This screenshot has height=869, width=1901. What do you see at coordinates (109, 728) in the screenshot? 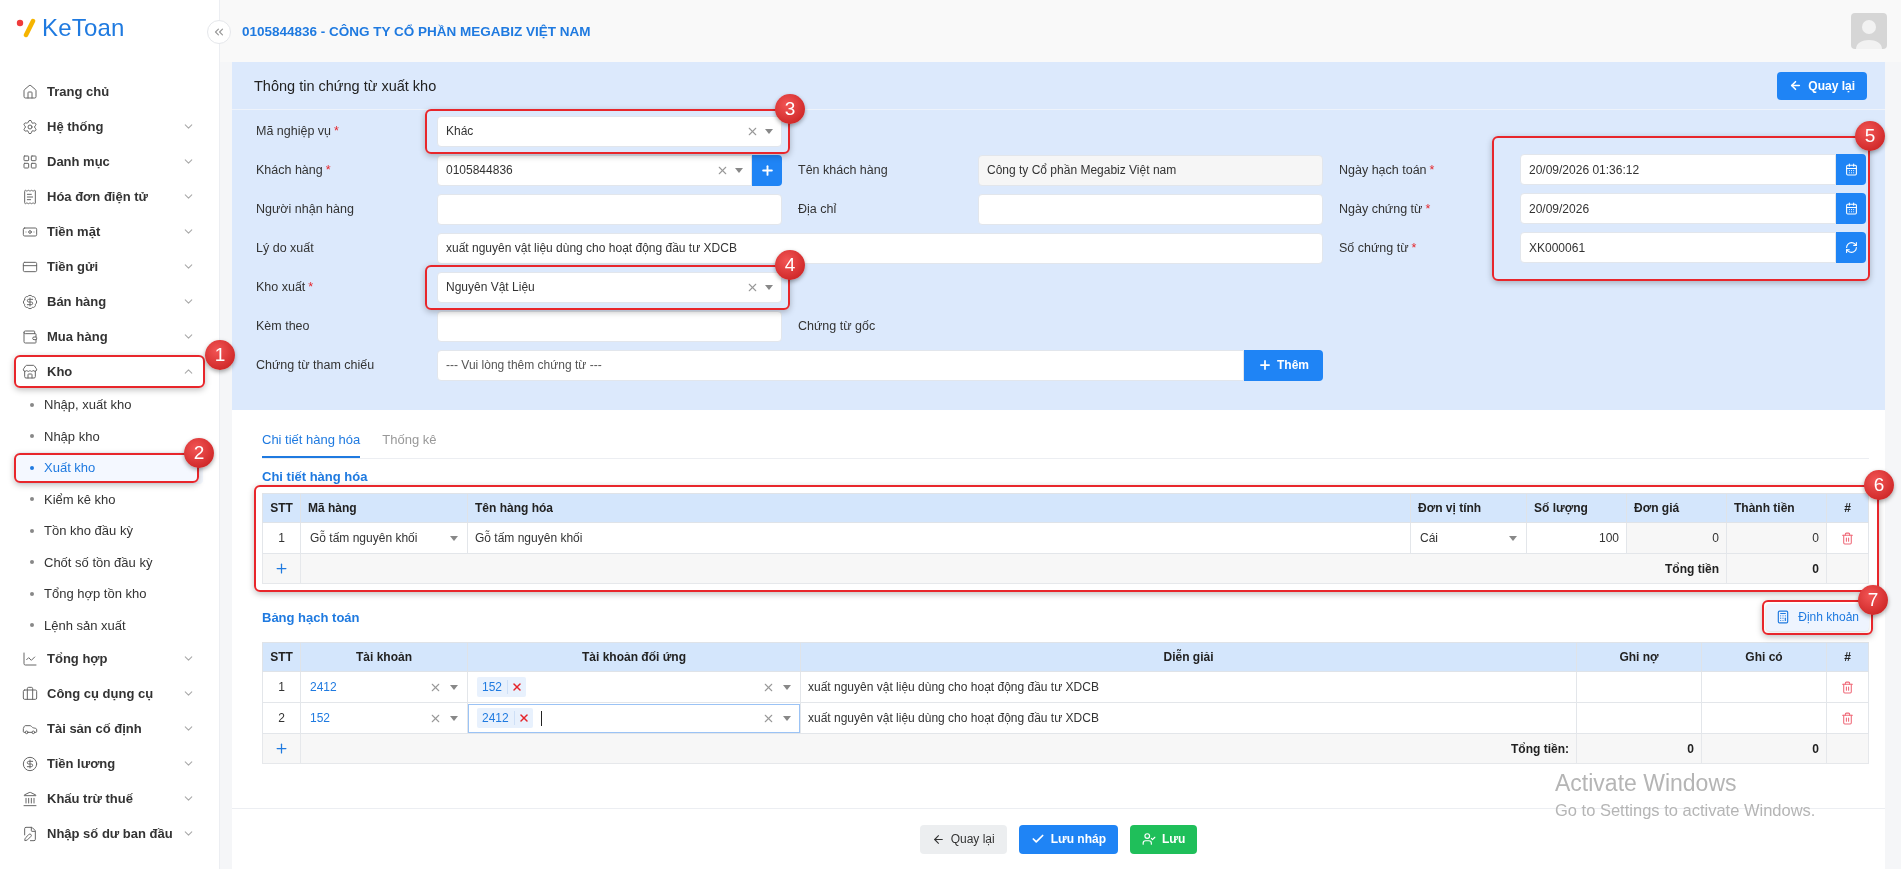
I see `sidebar-item: Tài sản cố định` at bounding box center [109, 728].